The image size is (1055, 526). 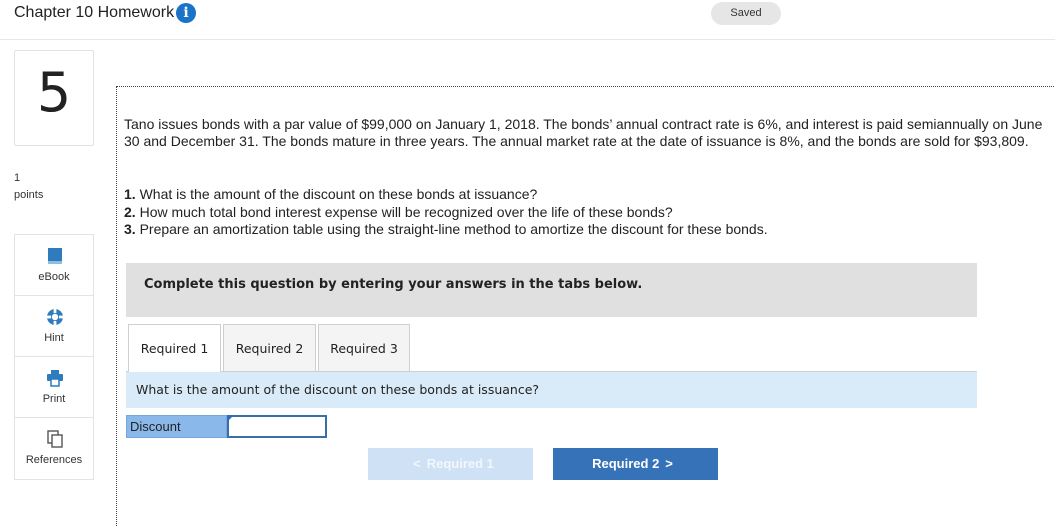 What do you see at coordinates (54, 460) in the screenshot?
I see `references-label: References` at bounding box center [54, 460].